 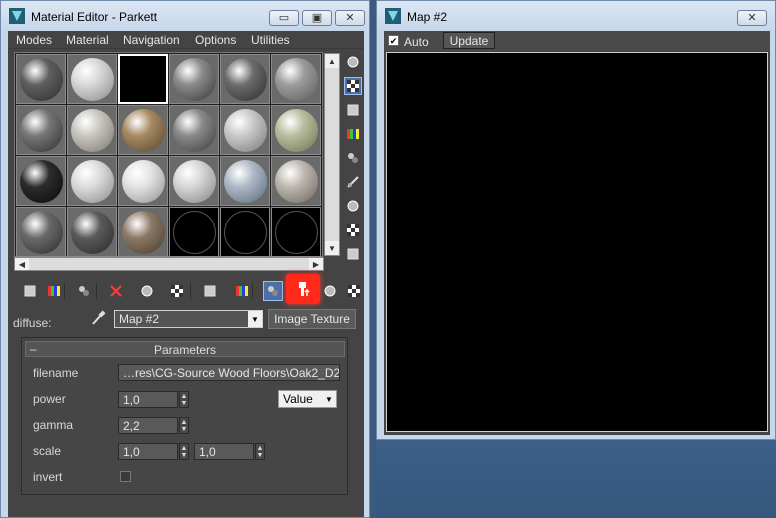 What do you see at coordinates (185, 16) in the screenshot?
I see `material-editor-titlebar: Material Editor - Parkett ▭ ▣ ✕` at bounding box center [185, 16].